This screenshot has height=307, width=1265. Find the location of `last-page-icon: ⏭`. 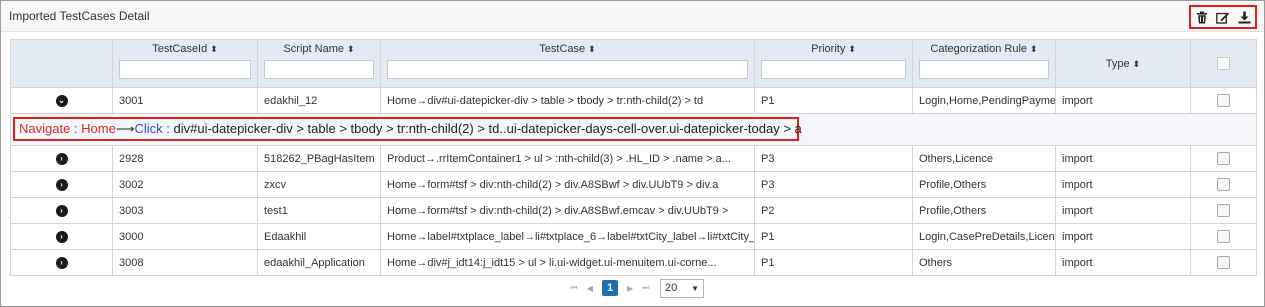

last-page-icon: ⏭ is located at coordinates (646, 288).